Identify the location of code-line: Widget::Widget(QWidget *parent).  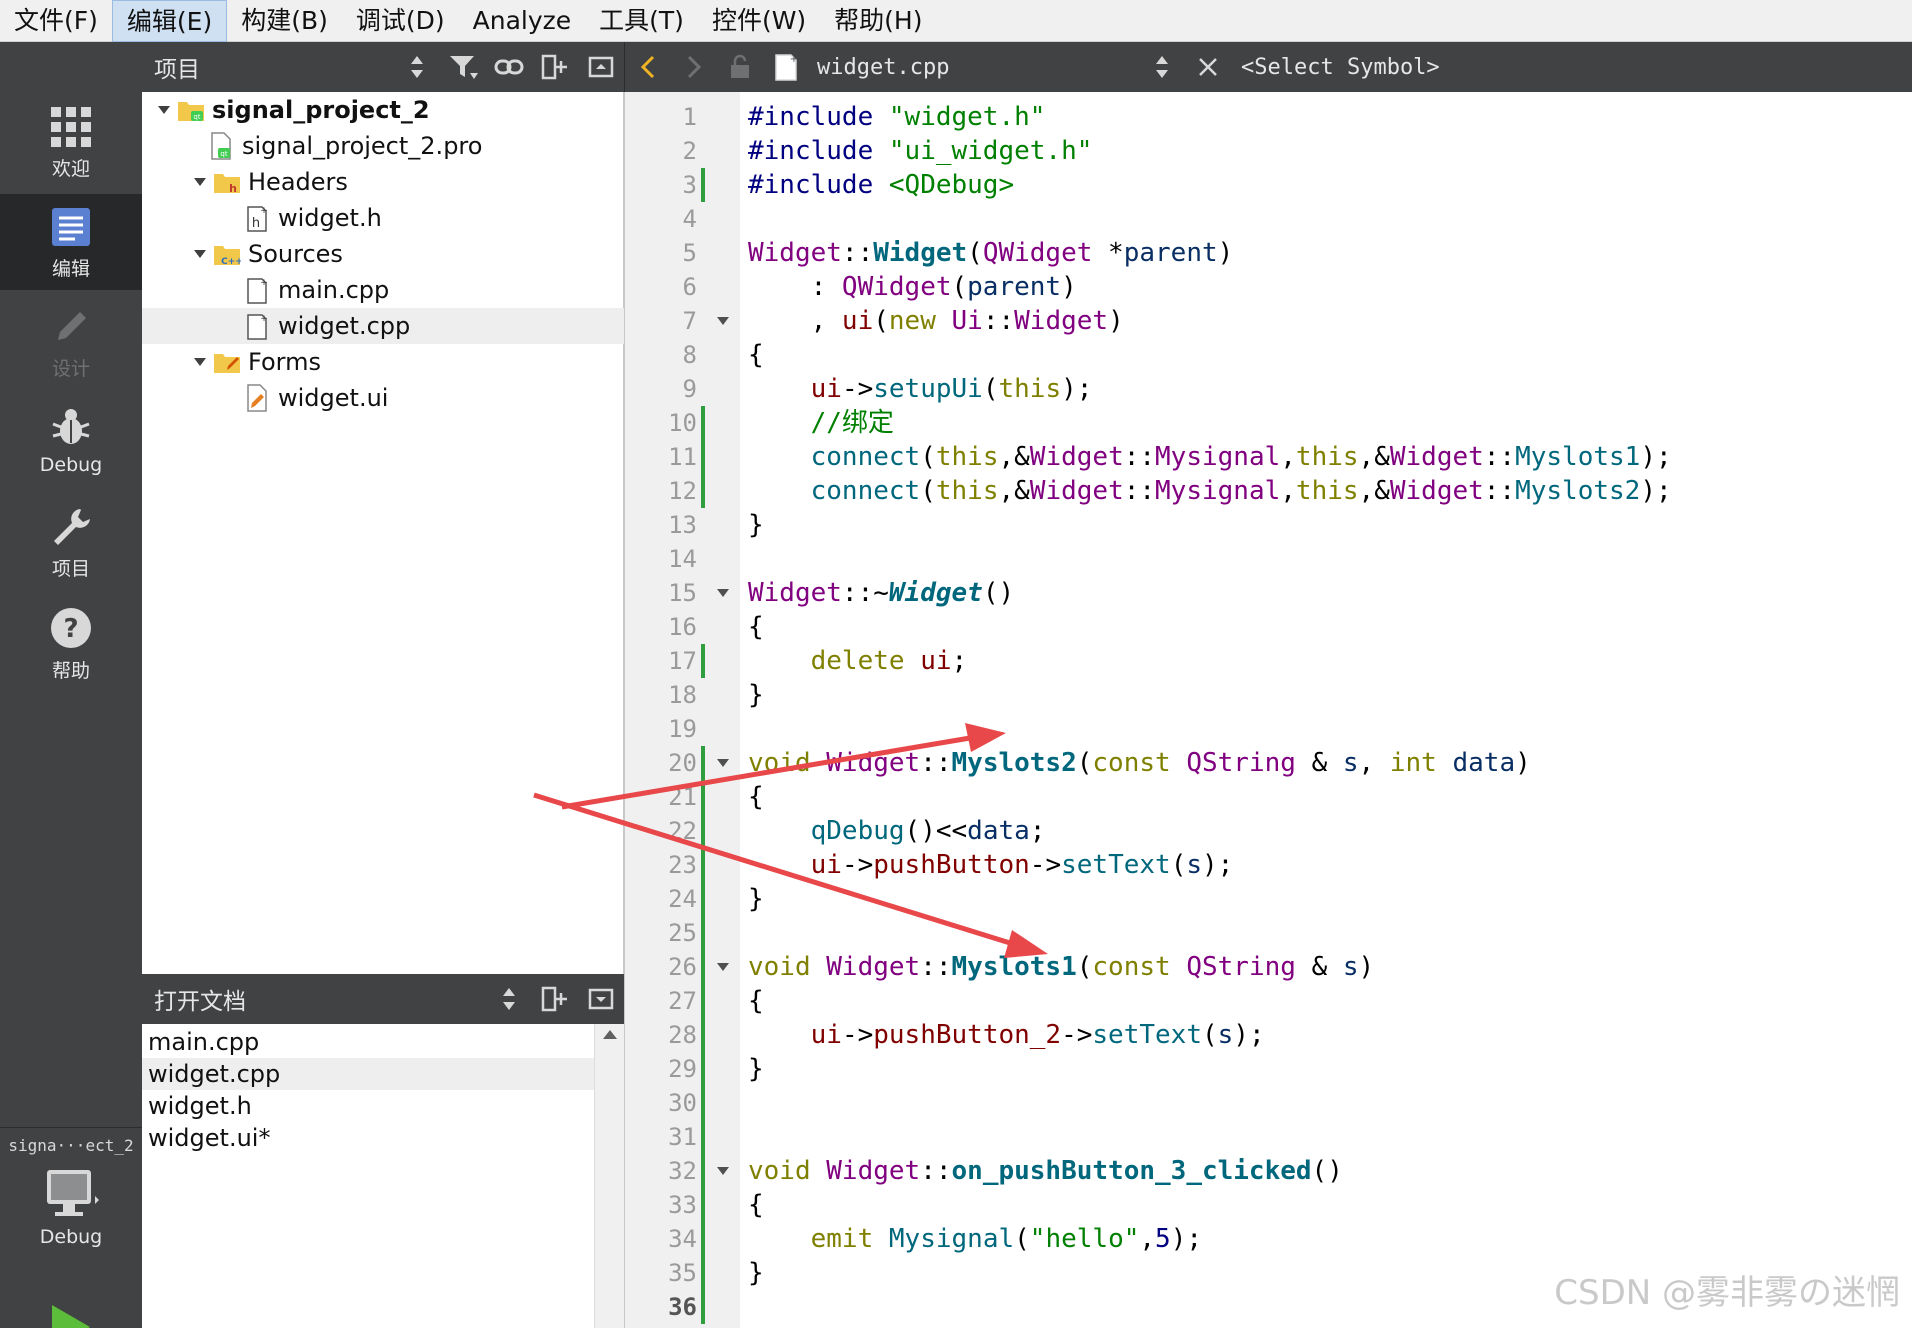
(990, 253).